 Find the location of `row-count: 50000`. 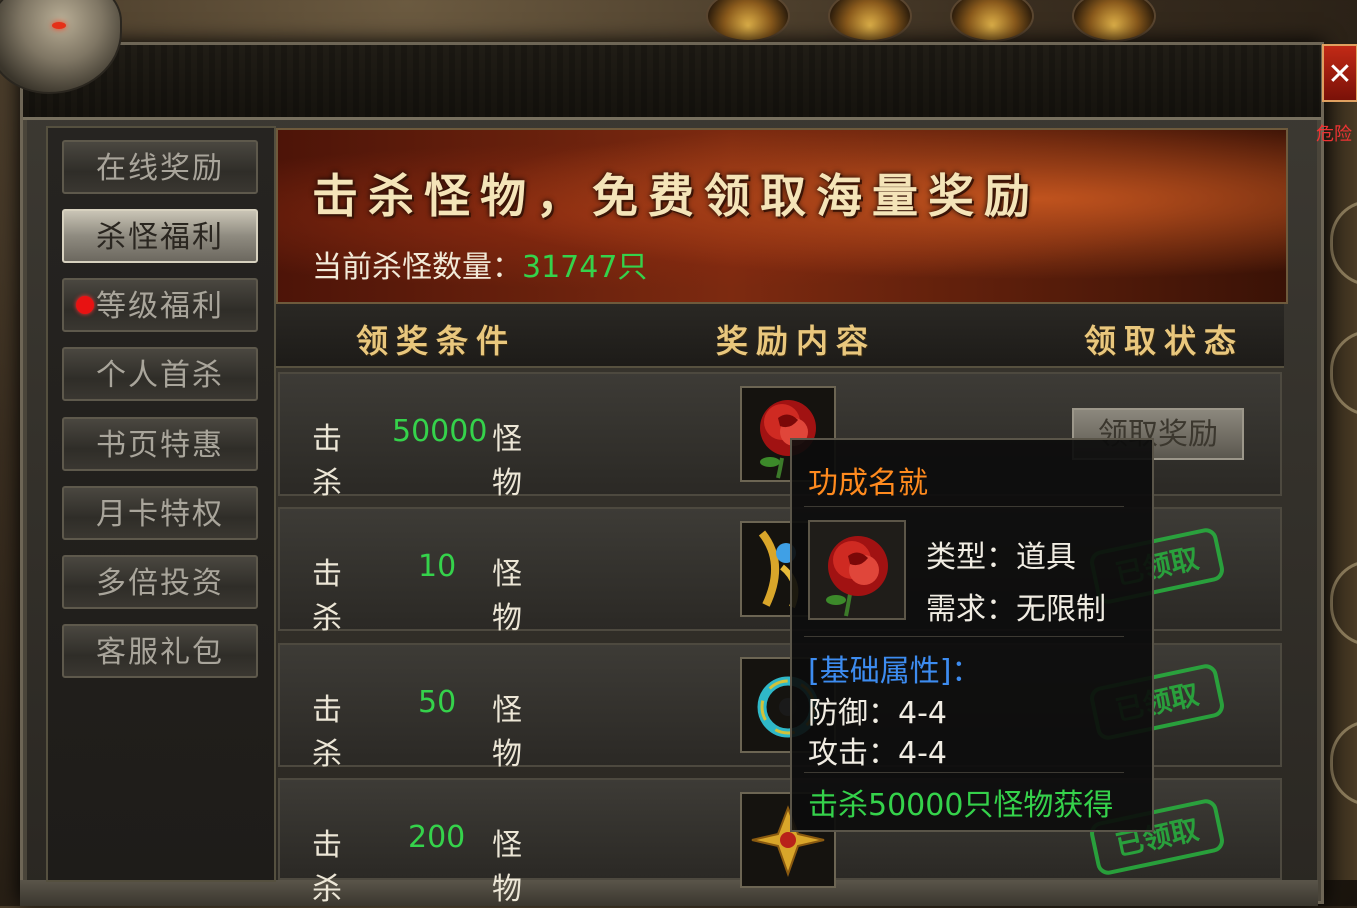

row-count: 50000 is located at coordinates (440, 431).